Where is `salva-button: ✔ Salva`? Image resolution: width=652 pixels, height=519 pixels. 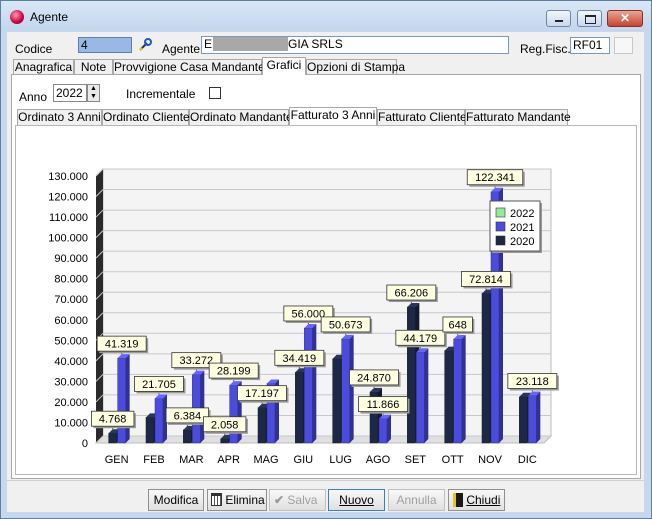
salva-button: ✔ Salva is located at coordinates (297, 500).